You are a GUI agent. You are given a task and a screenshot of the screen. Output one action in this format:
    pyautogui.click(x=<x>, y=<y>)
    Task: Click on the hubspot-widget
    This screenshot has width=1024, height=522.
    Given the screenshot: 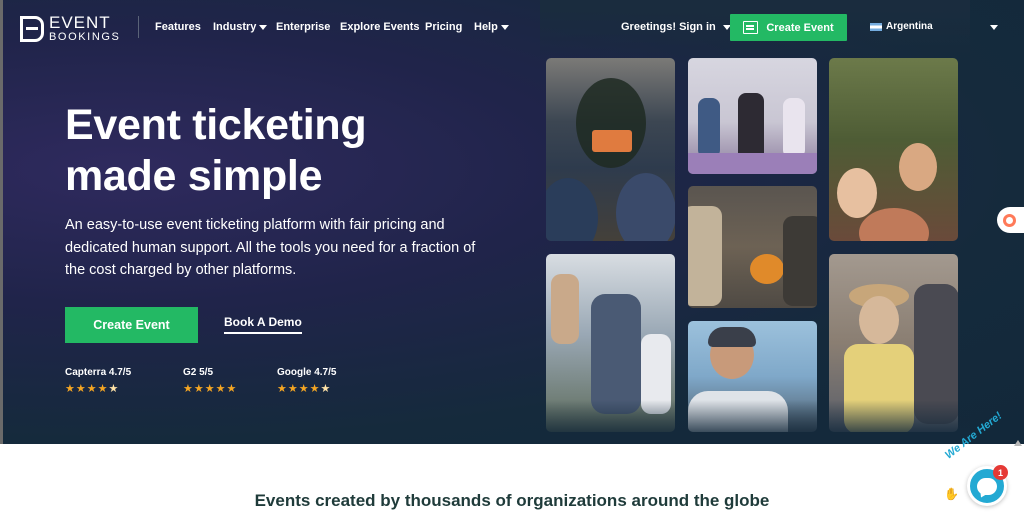 What is the action you would take?
    pyautogui.click(x=1010, y=220)
    